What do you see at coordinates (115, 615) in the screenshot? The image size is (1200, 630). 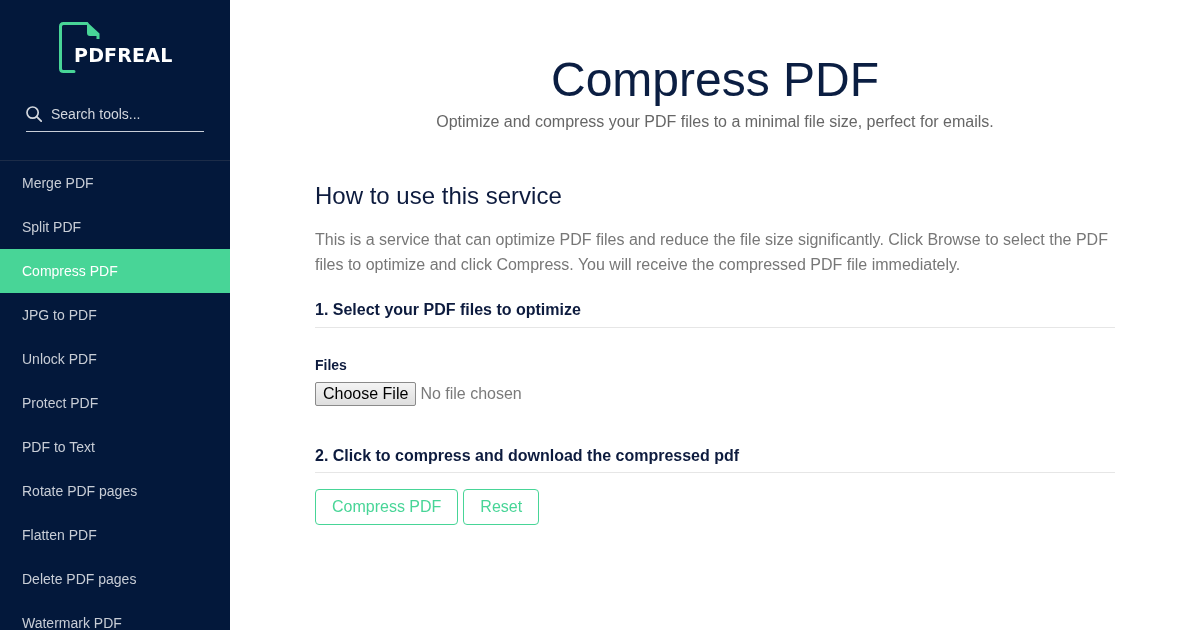 I see `sidebar-item: Watermark PDF` at bounding box center [115, 615].